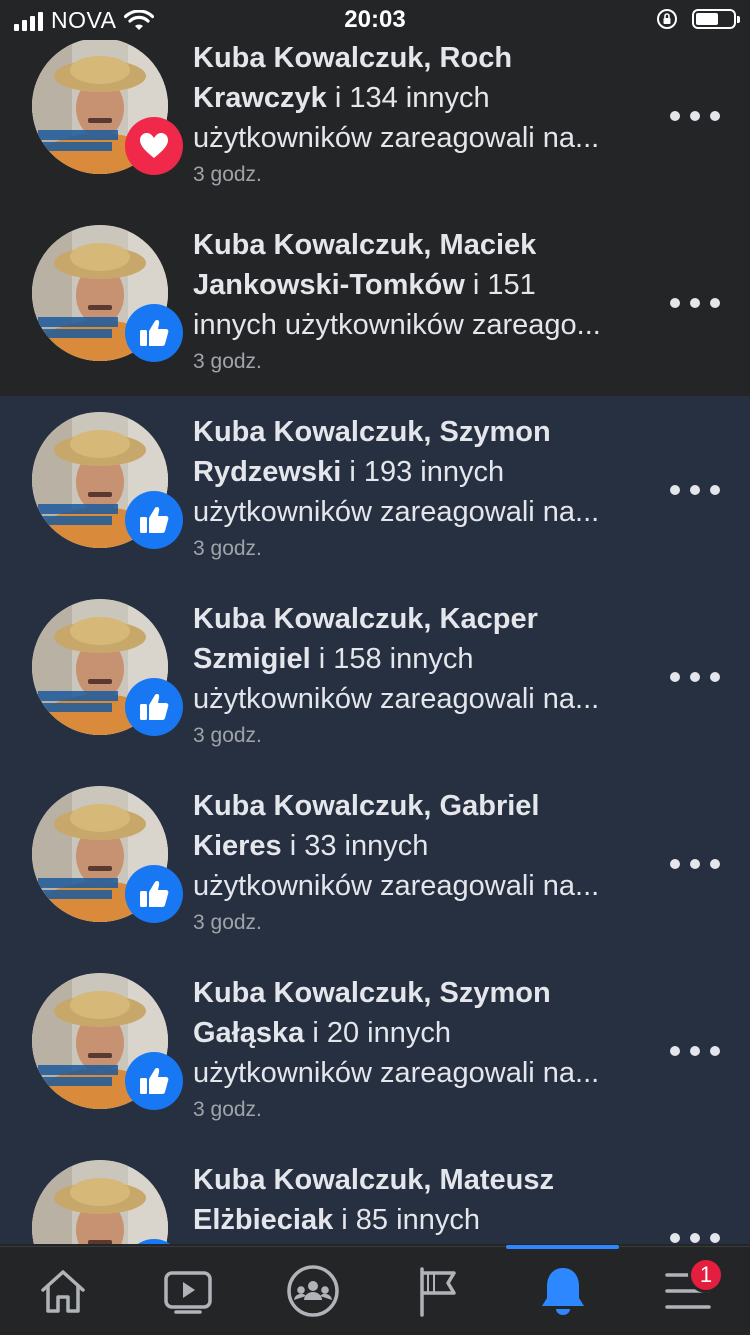 The image size is (750, 1335). What do you see at coordinates (353, 58) in the screenshot?
I see `notification-line-1: Kuba Kowalczuk, Roch` at bounding box center [353, 58].